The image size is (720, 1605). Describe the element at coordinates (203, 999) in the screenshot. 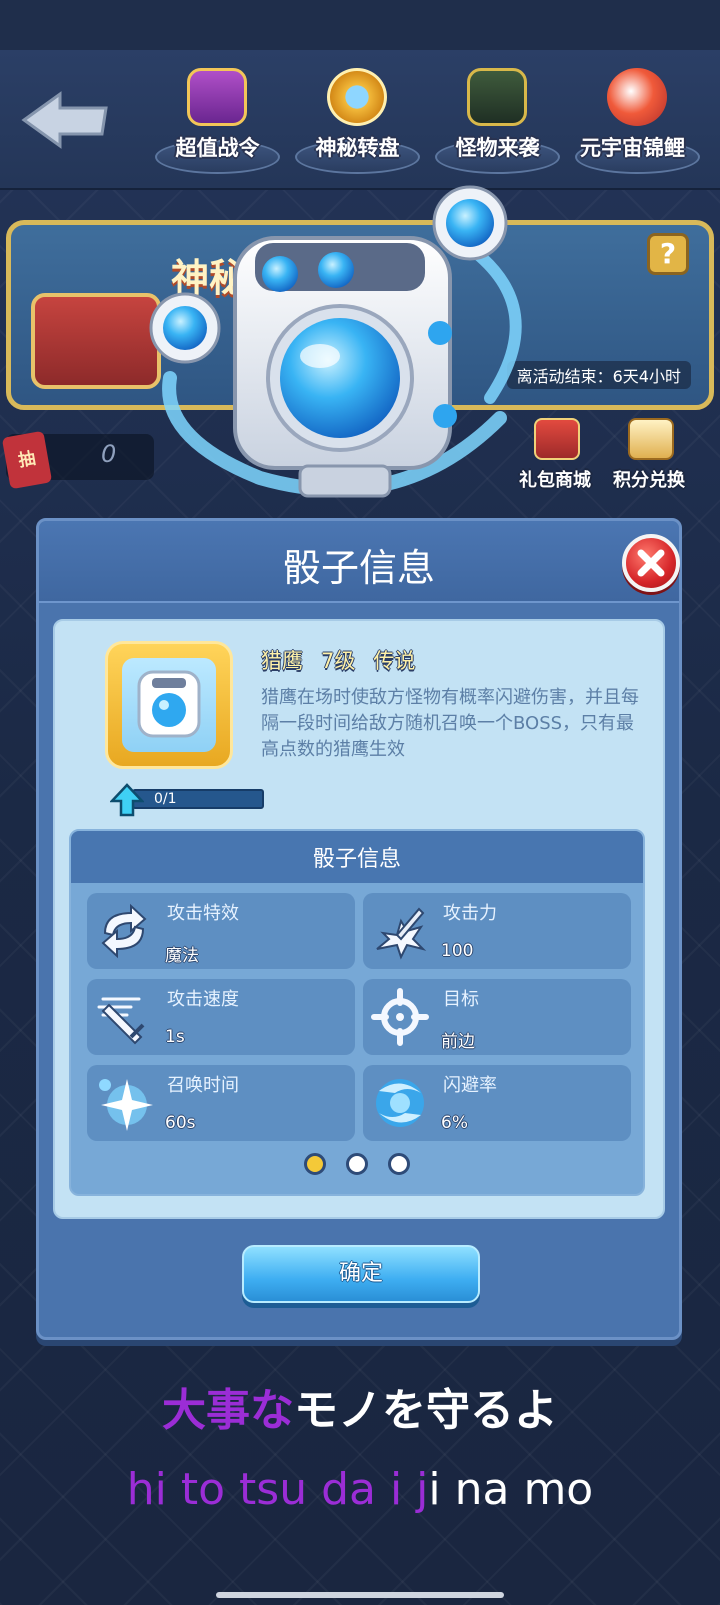

I see `stat-label: 攻击速度` at that location.